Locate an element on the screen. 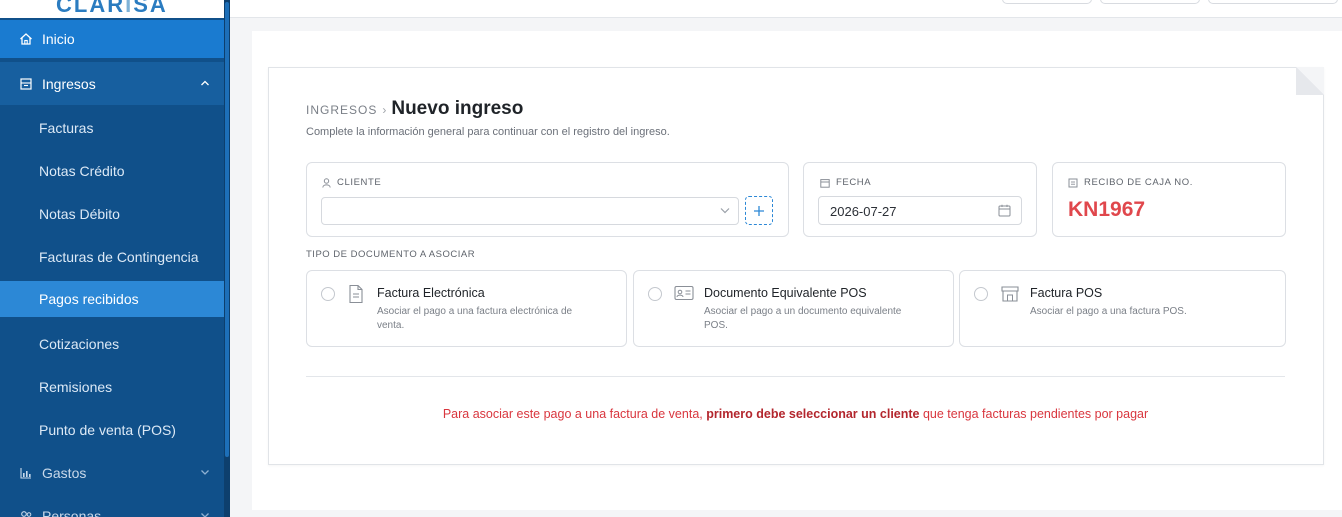 The width and height of the screenshot is (1342, 517). logo: CLARISA is located at coordinates (112, 9).